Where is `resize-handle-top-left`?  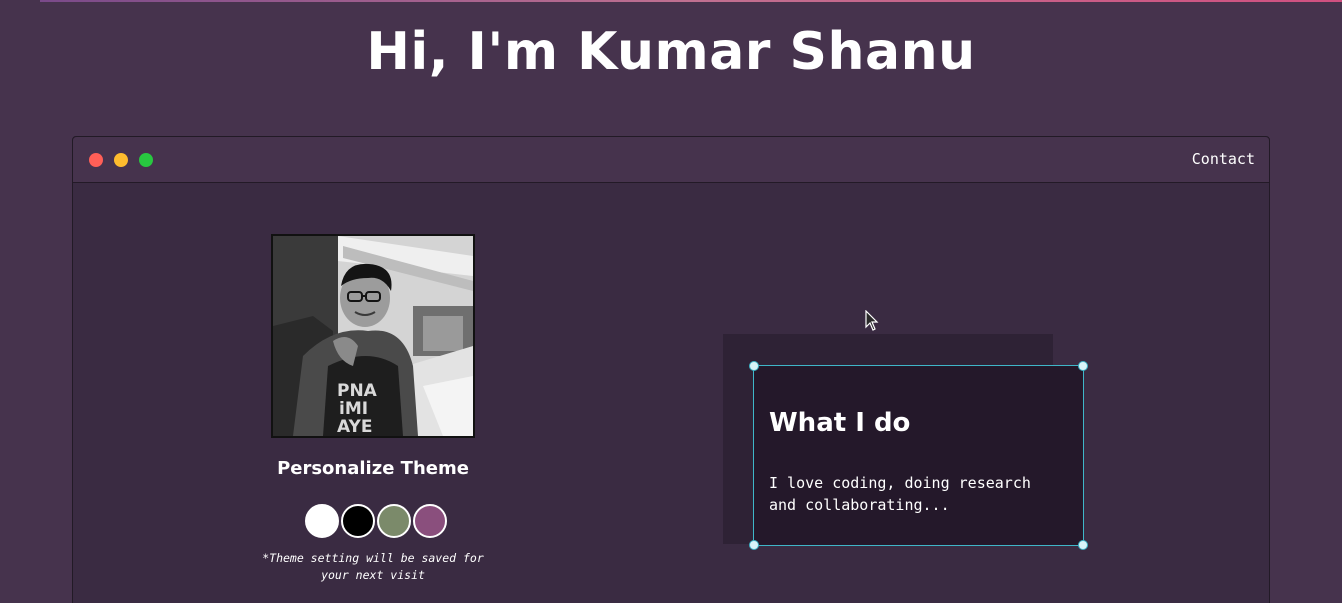
resize-handle-top-left is located at coordinates (754, 366).